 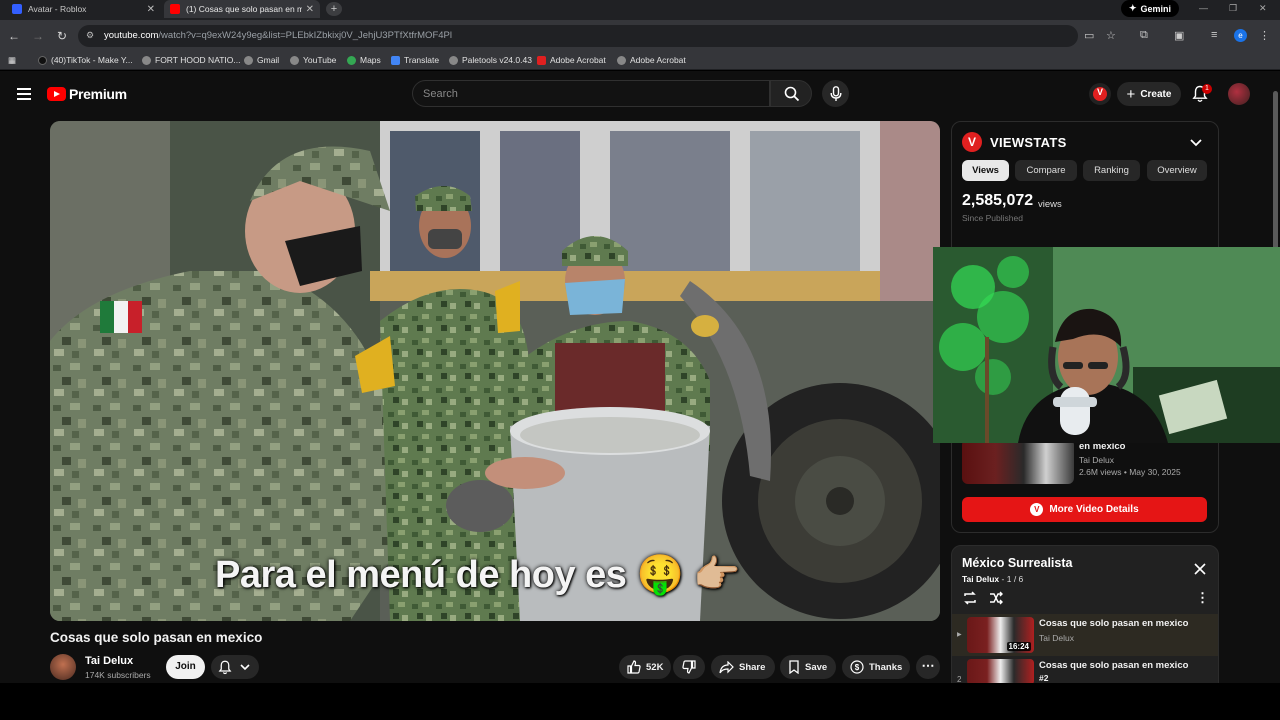 What do you see at coordinates (1264, 35) in the screenshot?
I see `menu-kebab-icon: ⋮` at bounding box center [1264, 35].